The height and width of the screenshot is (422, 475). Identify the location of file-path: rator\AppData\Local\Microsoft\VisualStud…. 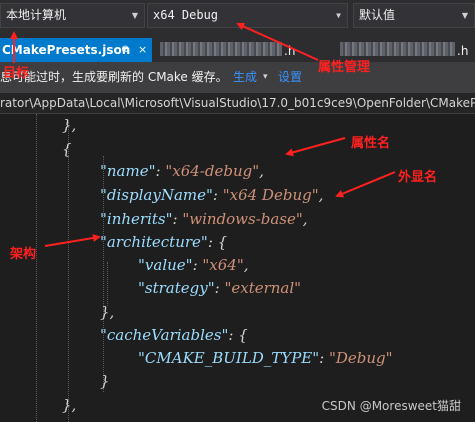
(237, 103).